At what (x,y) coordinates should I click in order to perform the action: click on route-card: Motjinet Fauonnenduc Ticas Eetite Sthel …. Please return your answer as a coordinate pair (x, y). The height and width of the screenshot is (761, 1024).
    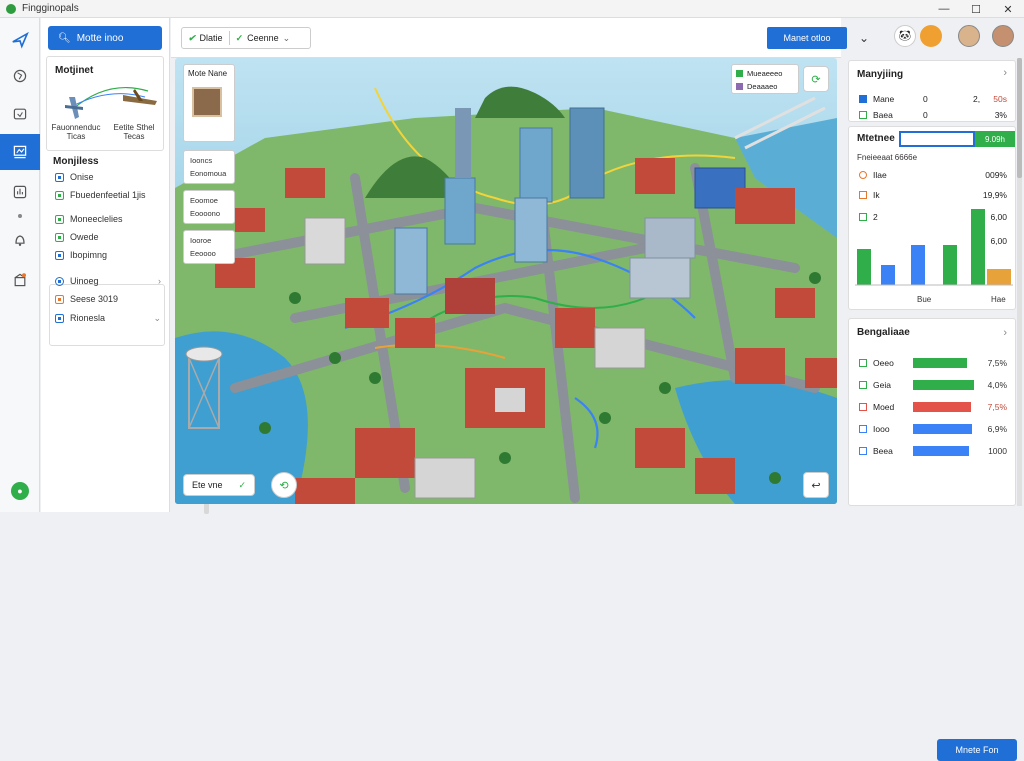
    Looking at the image, I should click on (105, 103).